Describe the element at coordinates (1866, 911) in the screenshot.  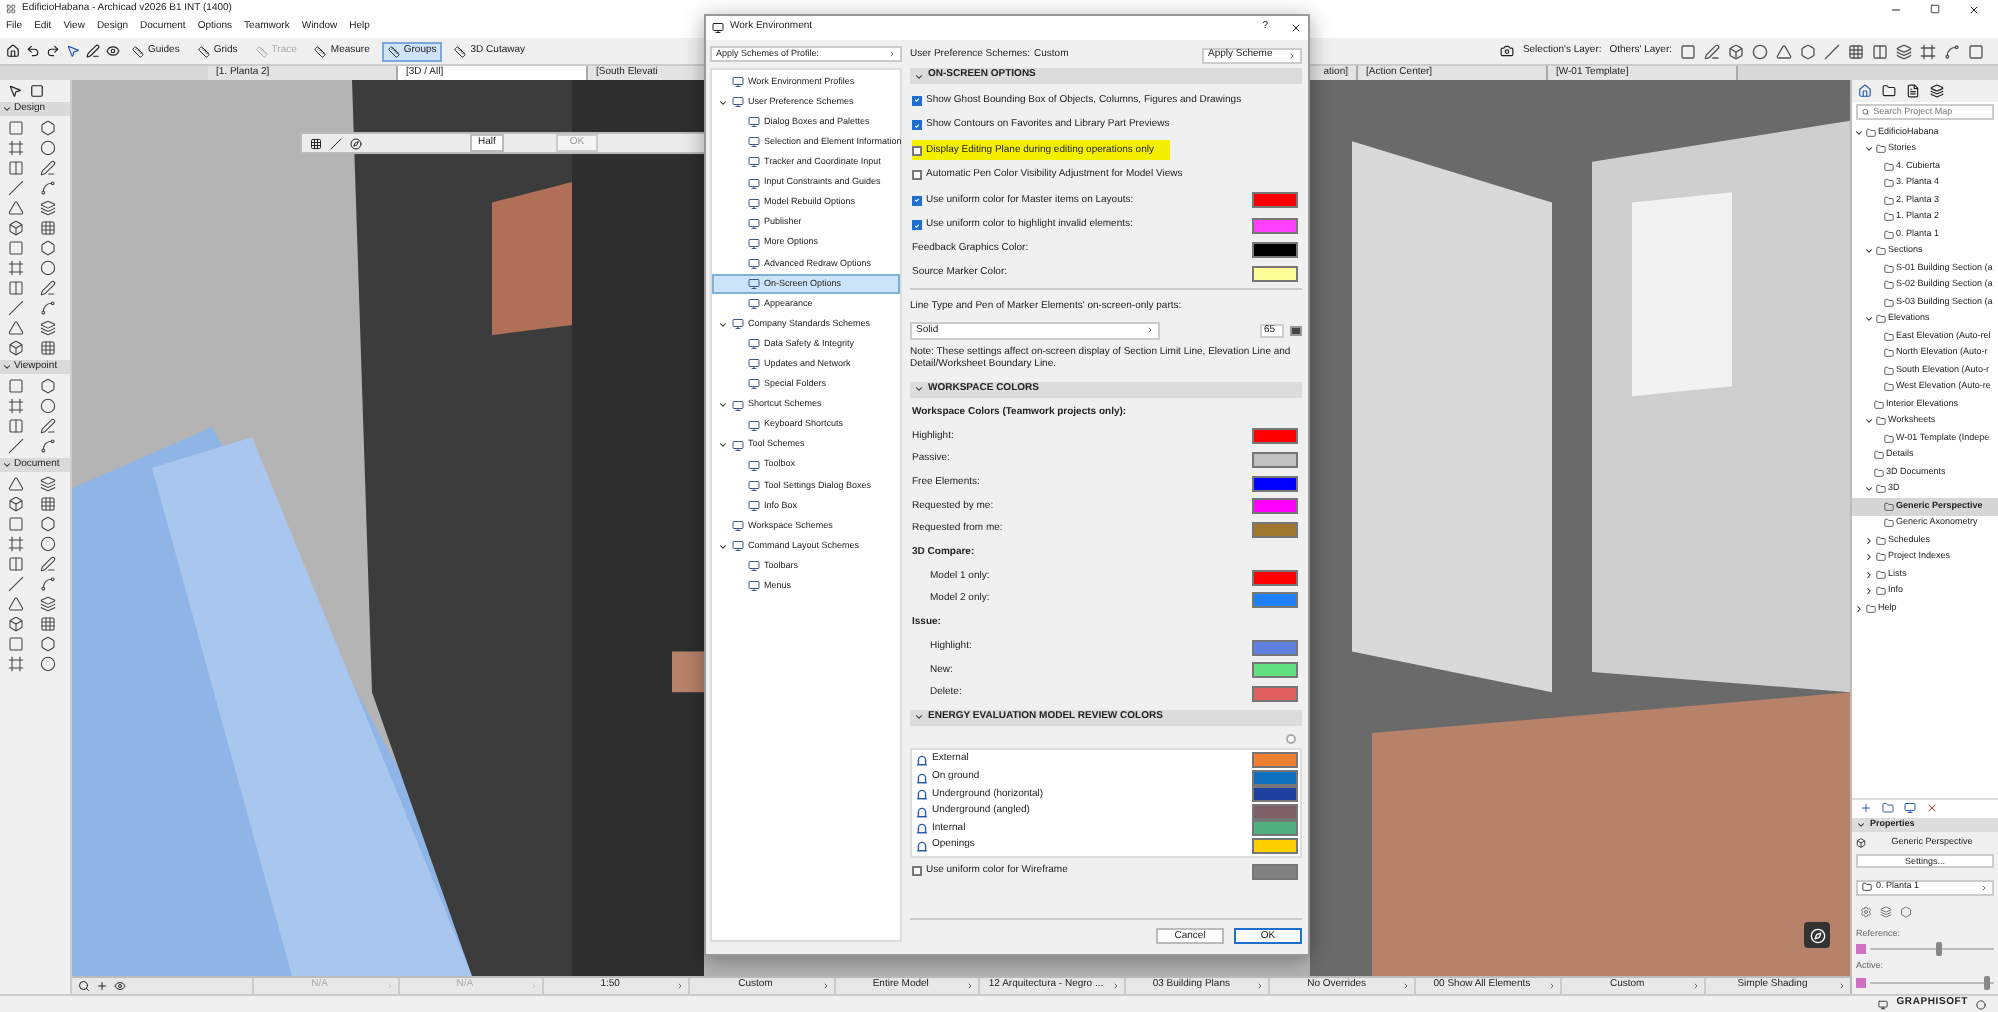
I see `settings-icon` at that location.